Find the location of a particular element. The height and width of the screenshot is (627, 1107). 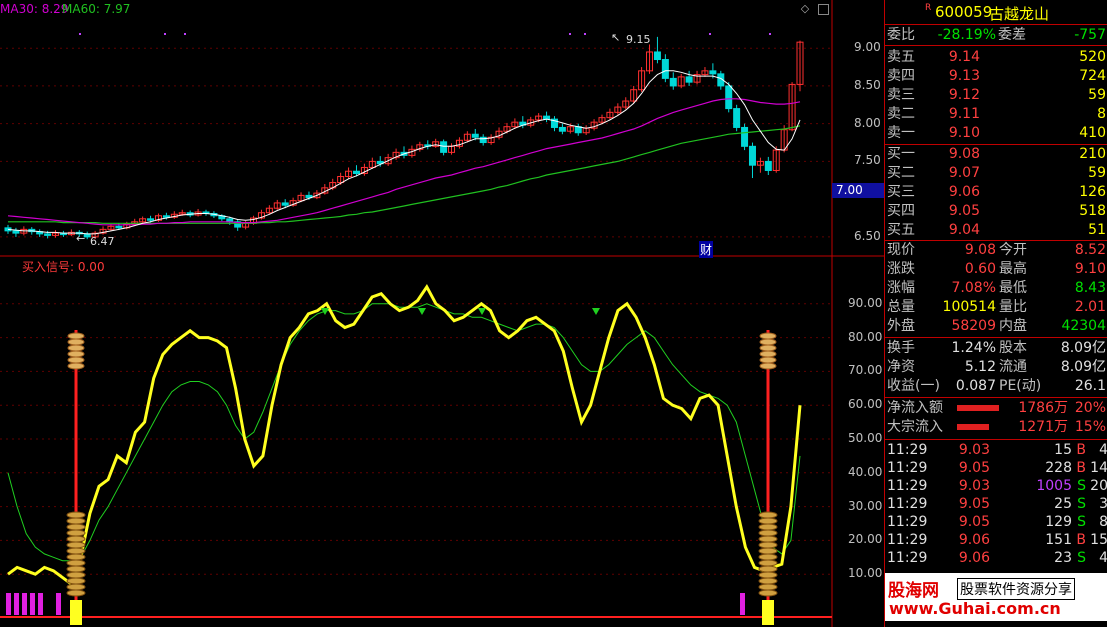

tick-row: 11:29 9.06 23 S 4 is located at coordinates (996, 558).